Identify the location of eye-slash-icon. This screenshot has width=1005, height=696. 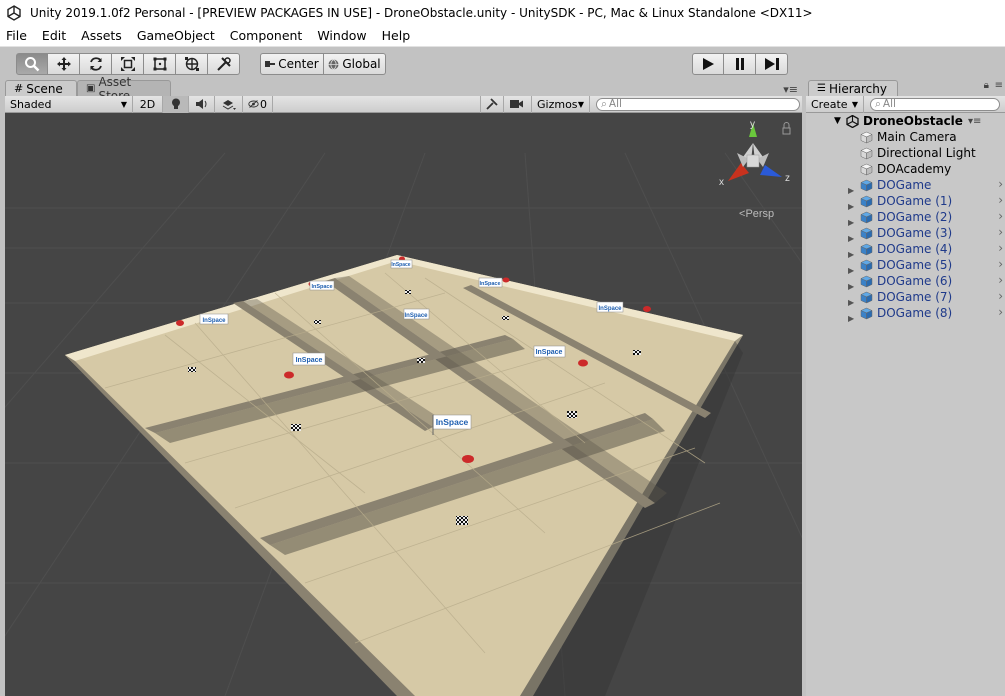
(253, 104).